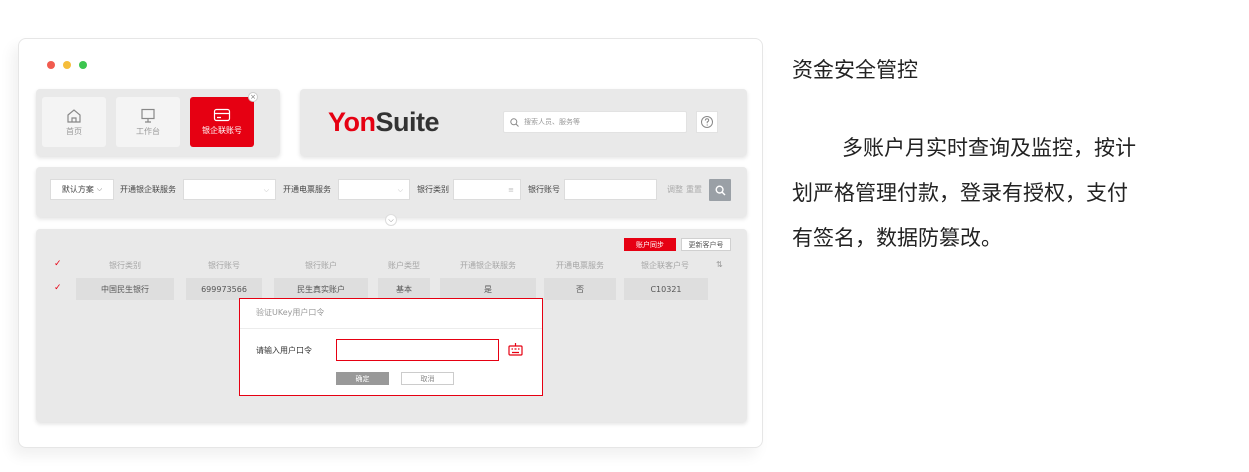 The height and width of the screenshot is (472, 1249). Describe the element at coordinates (307, 189) in the screenshot. I see `label-bill-service: 开通电票服务` at that location.